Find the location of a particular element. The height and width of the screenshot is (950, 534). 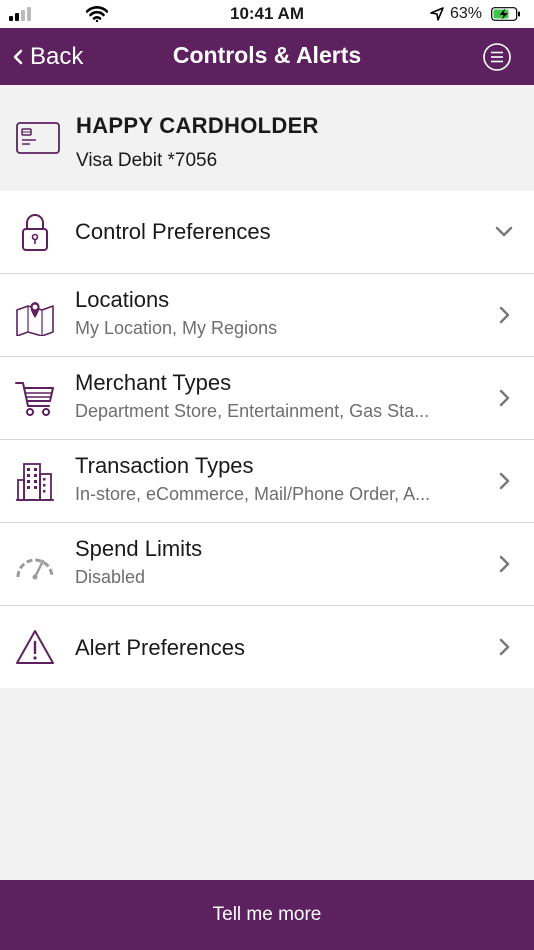

tell-me-more-button: Tell me more is located at coordinates (267, 915).